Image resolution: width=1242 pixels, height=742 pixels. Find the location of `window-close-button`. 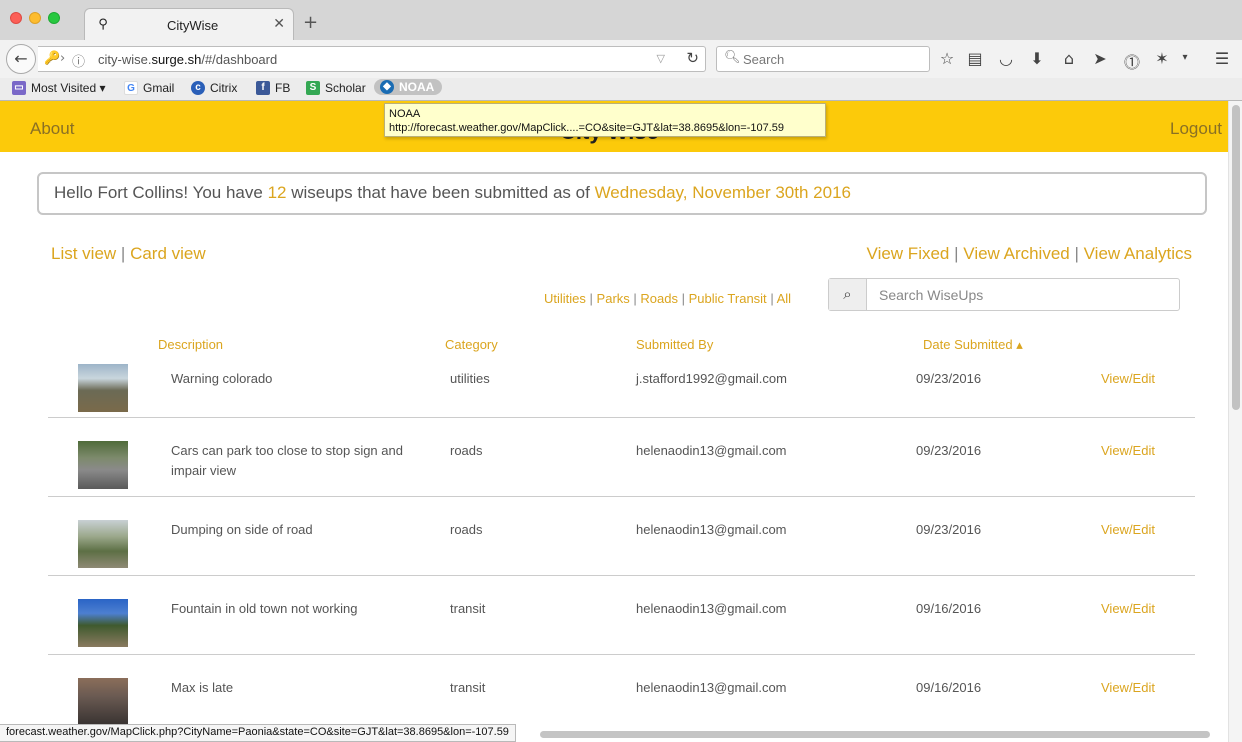

window-close-button is located at coordinates (16, 18).